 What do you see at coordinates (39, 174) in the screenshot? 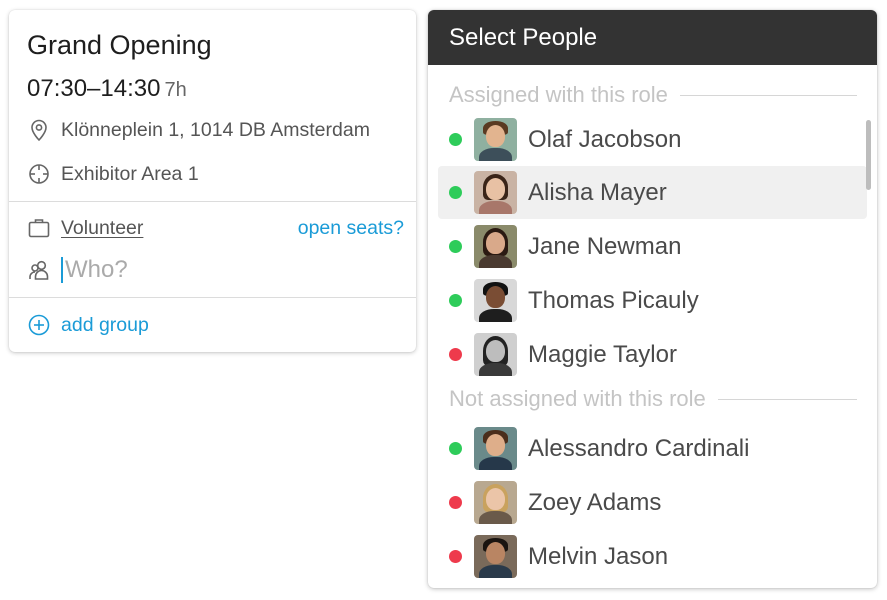
I see `crosshair-icon` at bounding box center [39, 174].